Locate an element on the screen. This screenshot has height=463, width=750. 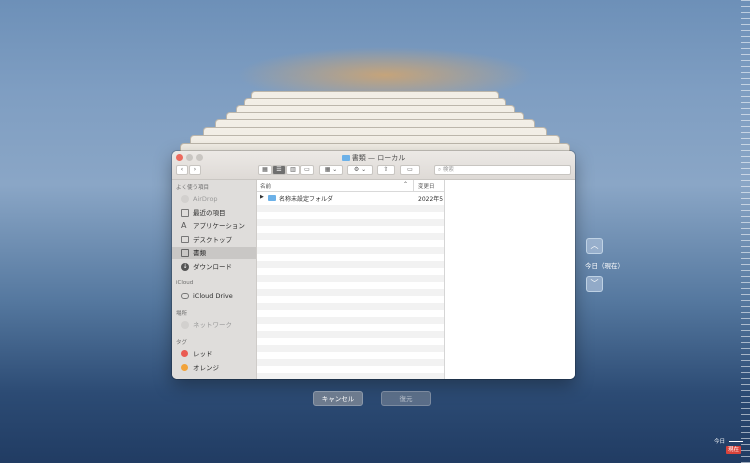
tag-button: ▭ is located at coordinates (410, 170).